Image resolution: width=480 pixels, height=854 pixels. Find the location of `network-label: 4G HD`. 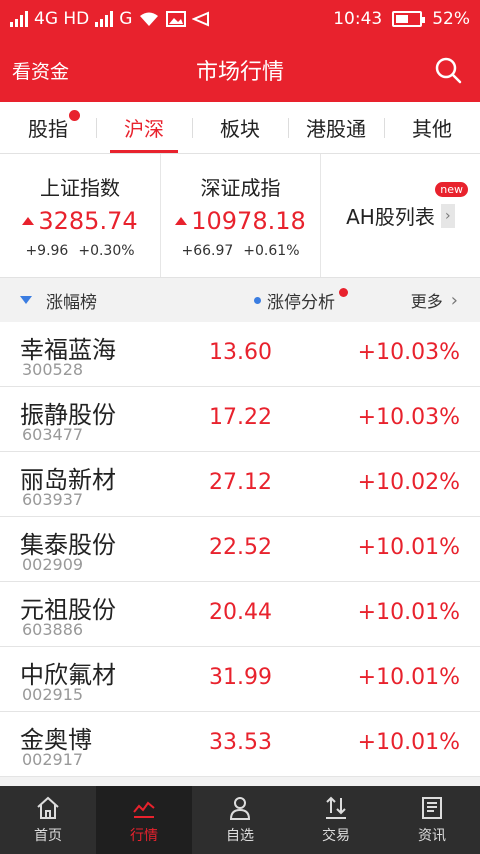

network-label: 4G HD is located at coordinates (62, 19).